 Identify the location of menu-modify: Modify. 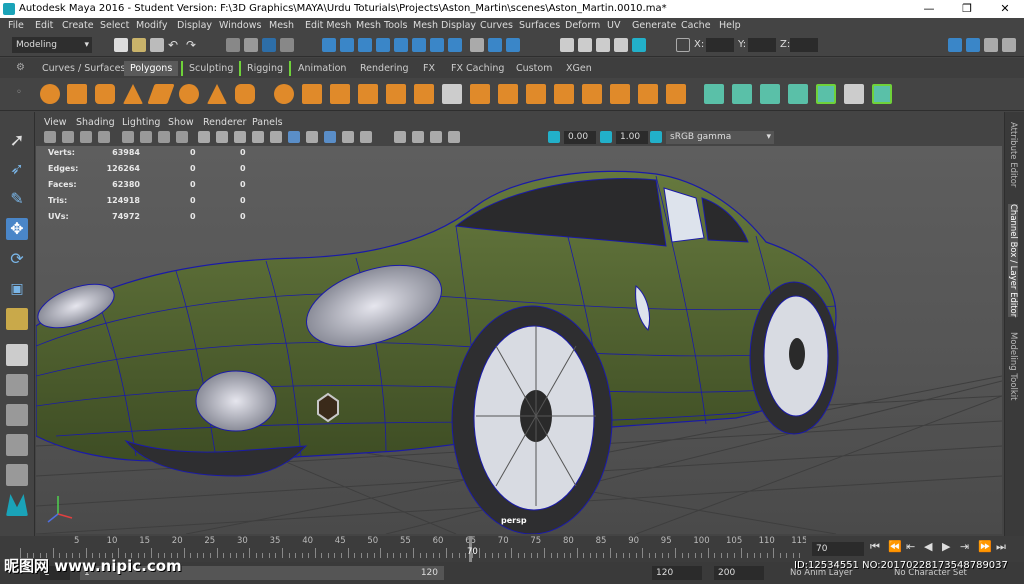
(151, 25).